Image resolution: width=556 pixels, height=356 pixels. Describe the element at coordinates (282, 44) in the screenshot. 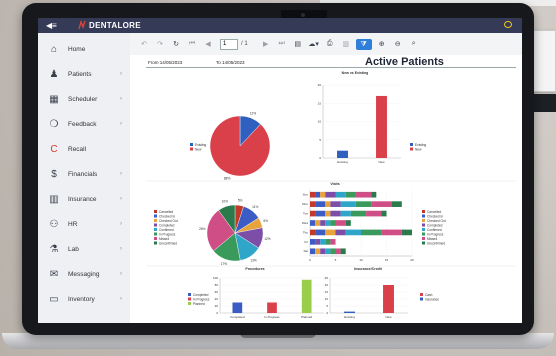

I see `last-page-icon: ⏭` at that location.